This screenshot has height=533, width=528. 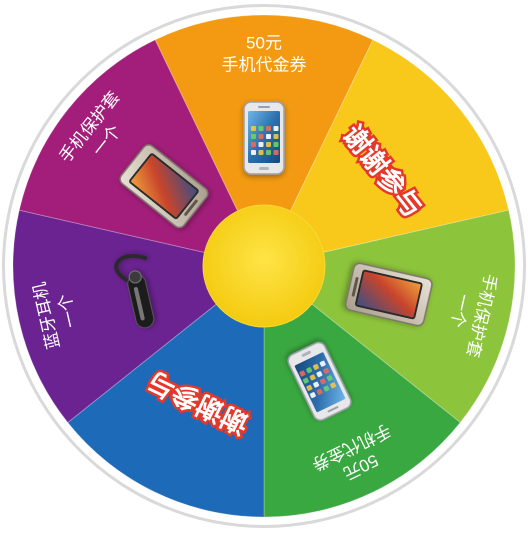 What do you see at coordinates (264, 42) in the screenshot?
I see `segment-label-coupon-50-top-line-1: 50元` at bounding box center [264, 42].